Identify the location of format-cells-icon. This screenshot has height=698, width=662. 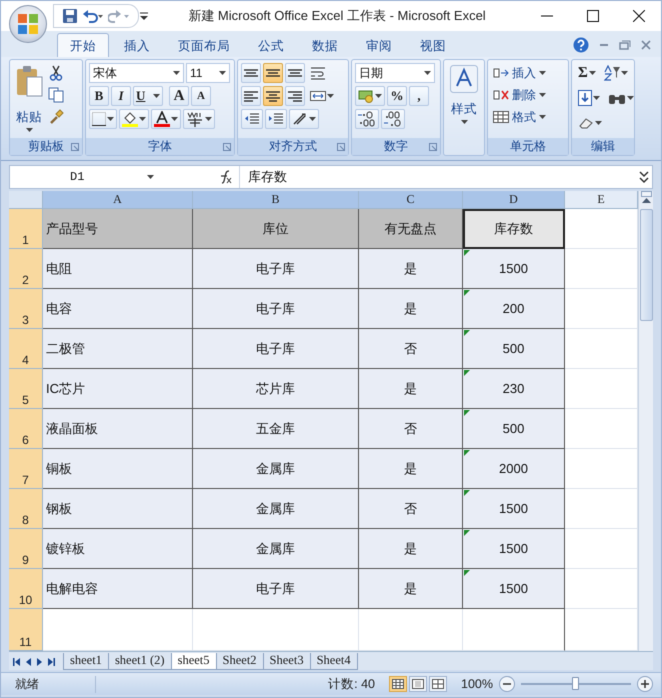
(501, 117).